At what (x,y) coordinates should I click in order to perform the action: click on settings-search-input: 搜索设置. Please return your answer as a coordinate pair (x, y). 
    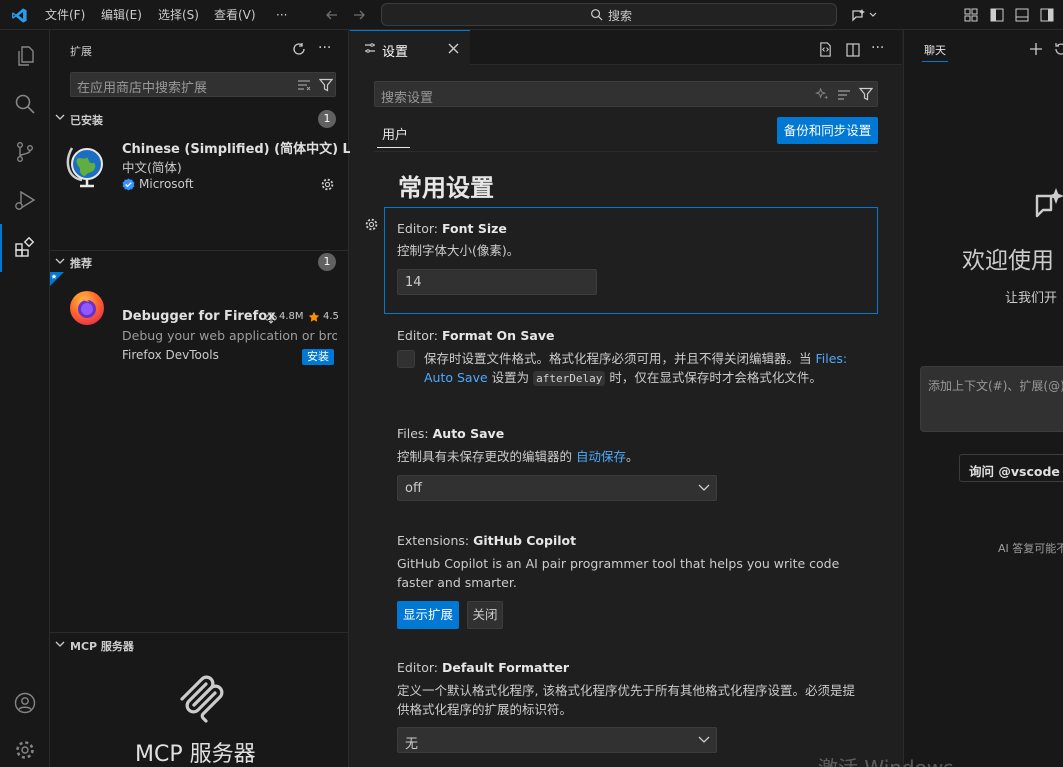
    Looking at the image, I should click on (626, 94).